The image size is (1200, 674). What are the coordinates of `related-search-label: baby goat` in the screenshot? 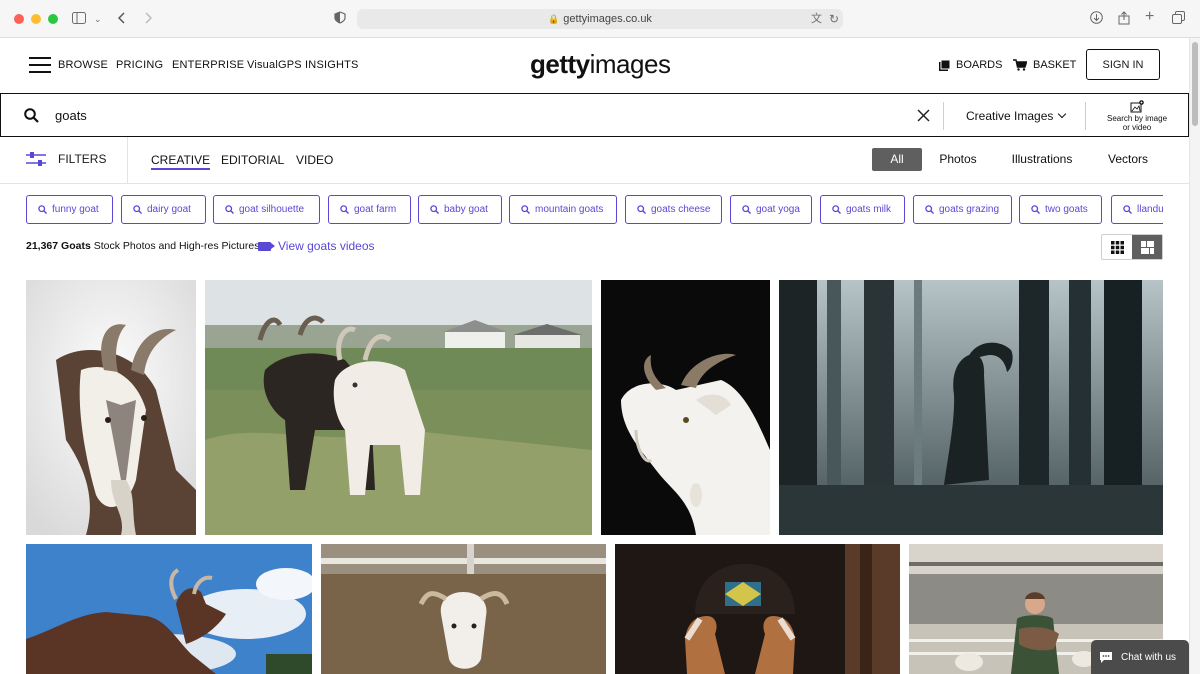 It's located at (466, 209).